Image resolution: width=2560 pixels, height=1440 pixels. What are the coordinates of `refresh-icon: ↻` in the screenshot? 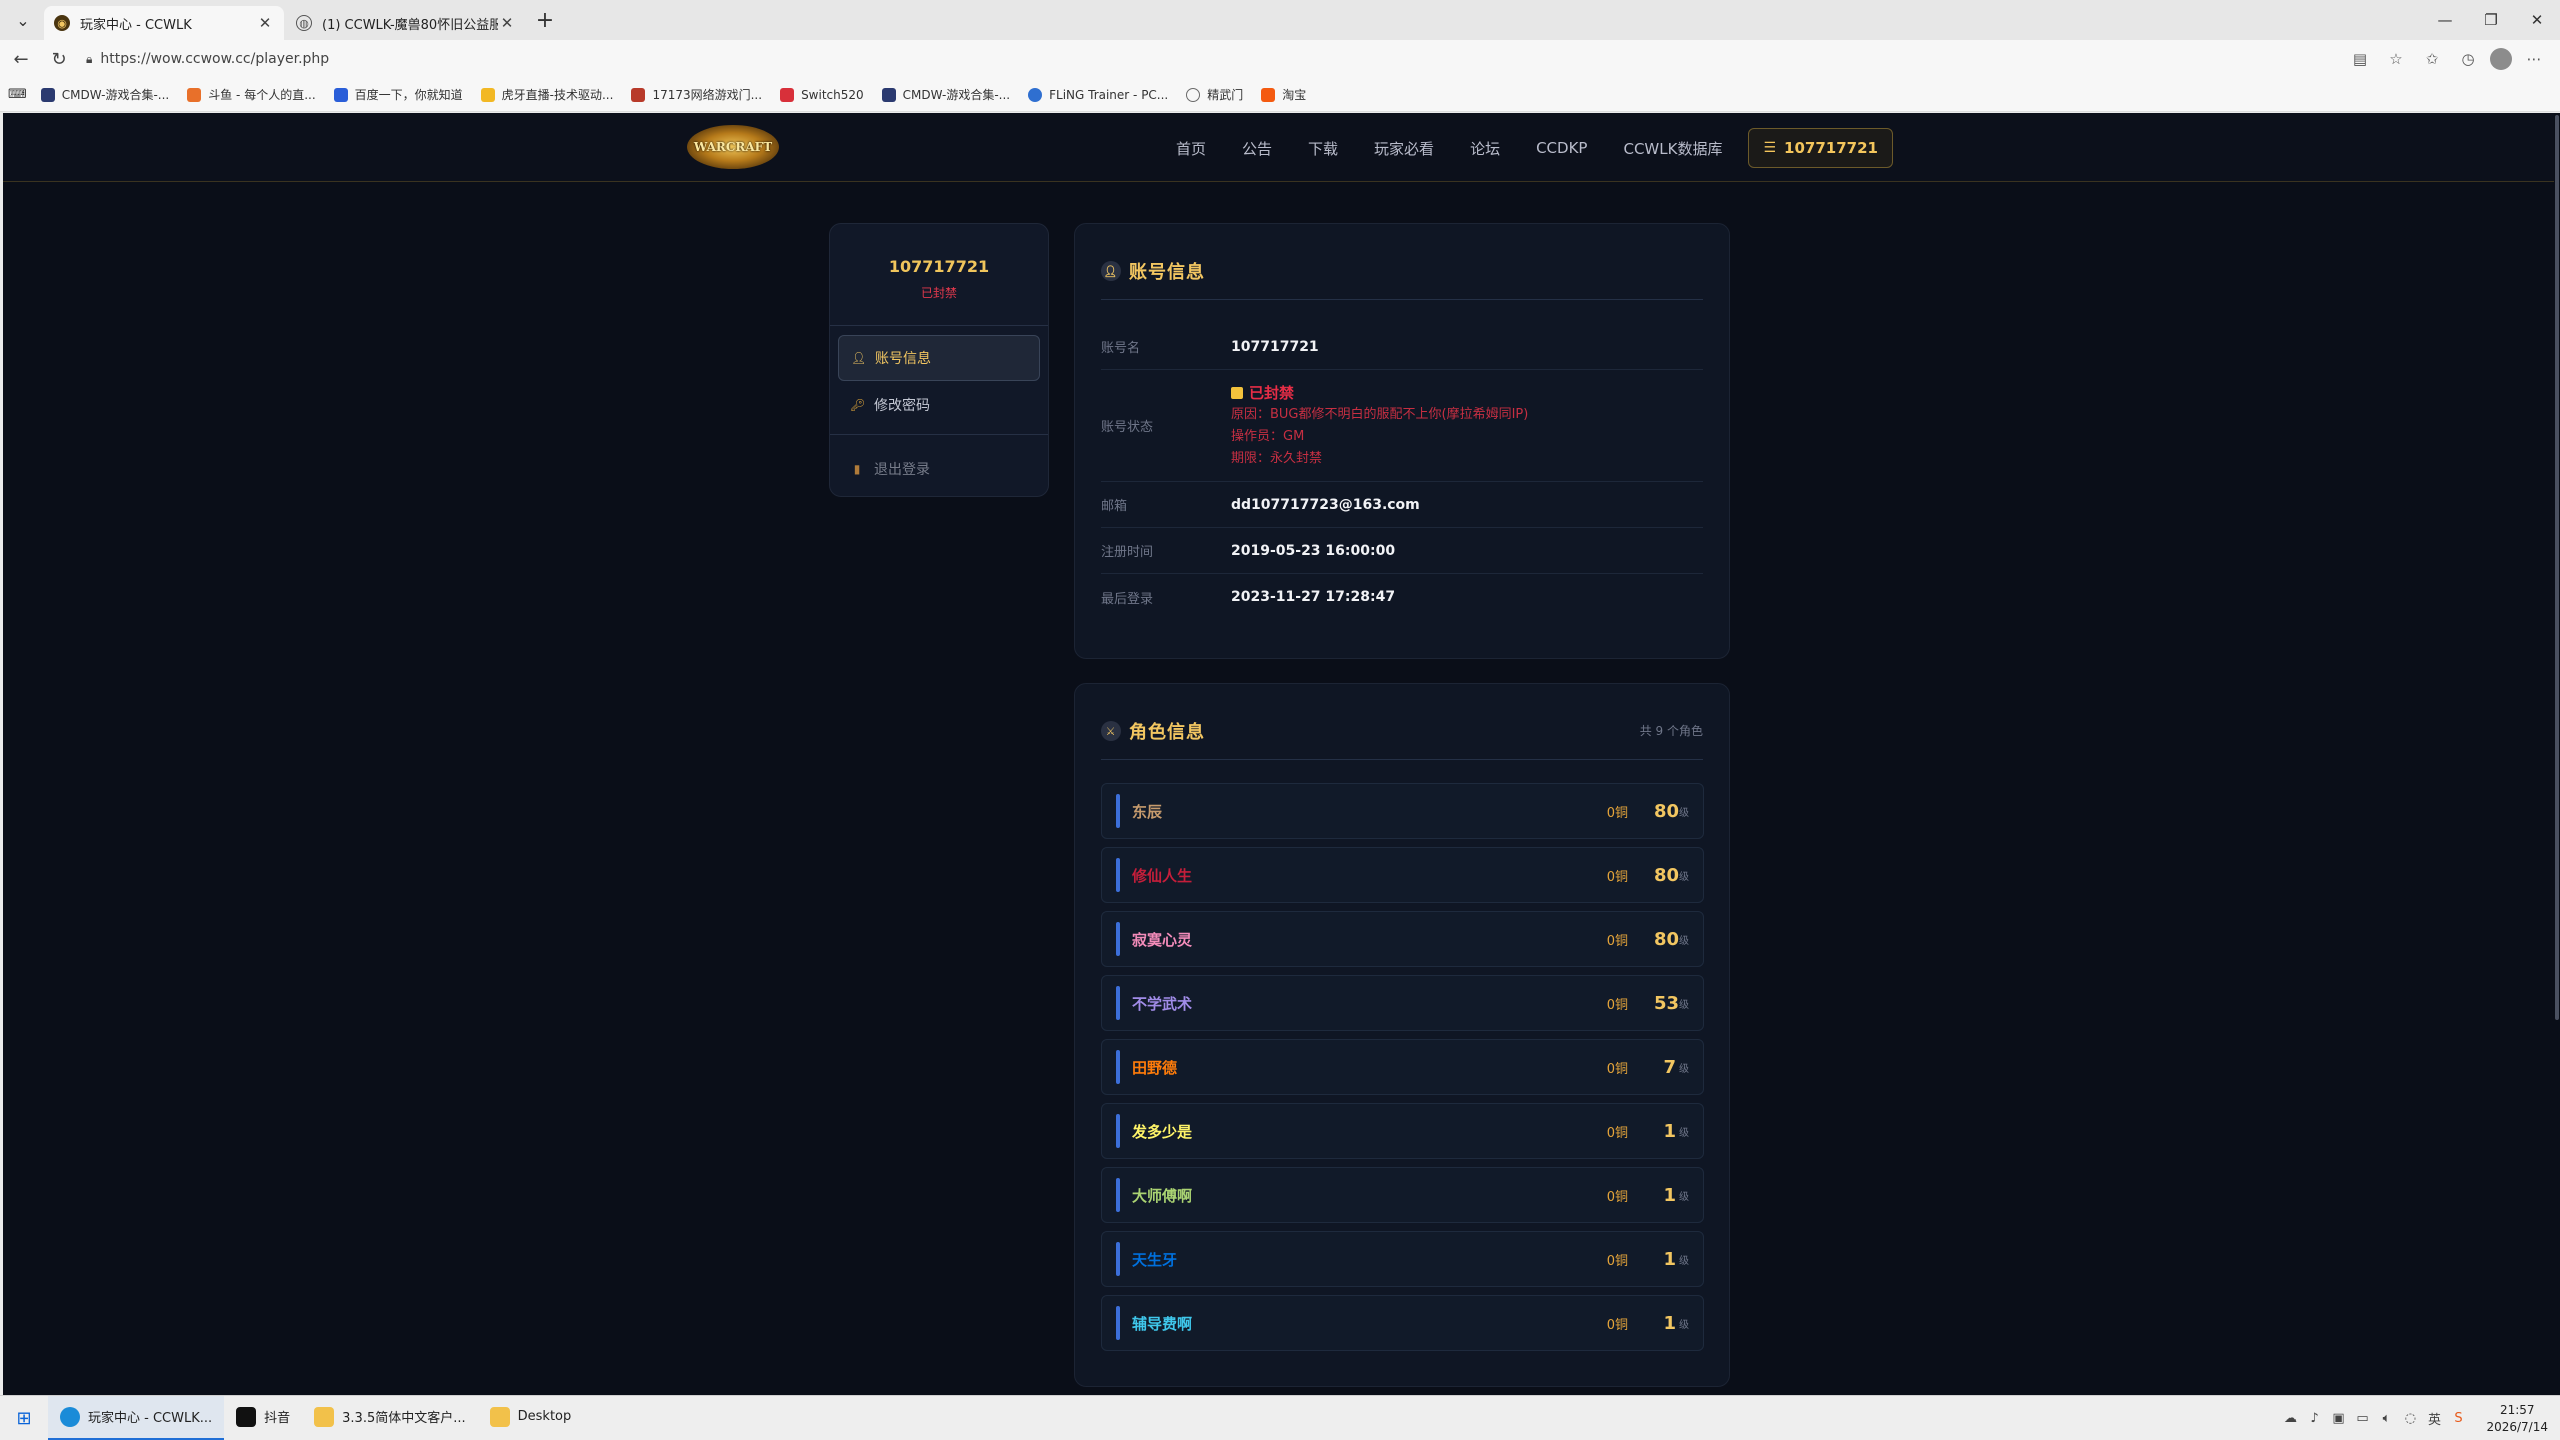 It's located at (59, 59).